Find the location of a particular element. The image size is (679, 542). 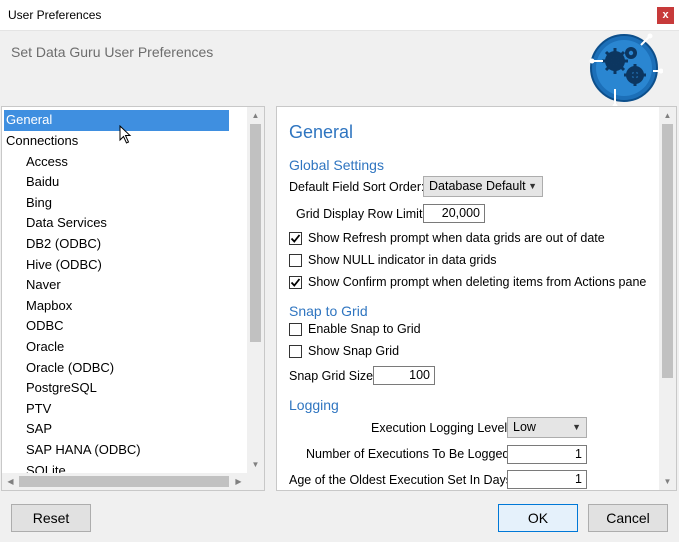

gears-circuit-logo is located at coordinates (626, 71).